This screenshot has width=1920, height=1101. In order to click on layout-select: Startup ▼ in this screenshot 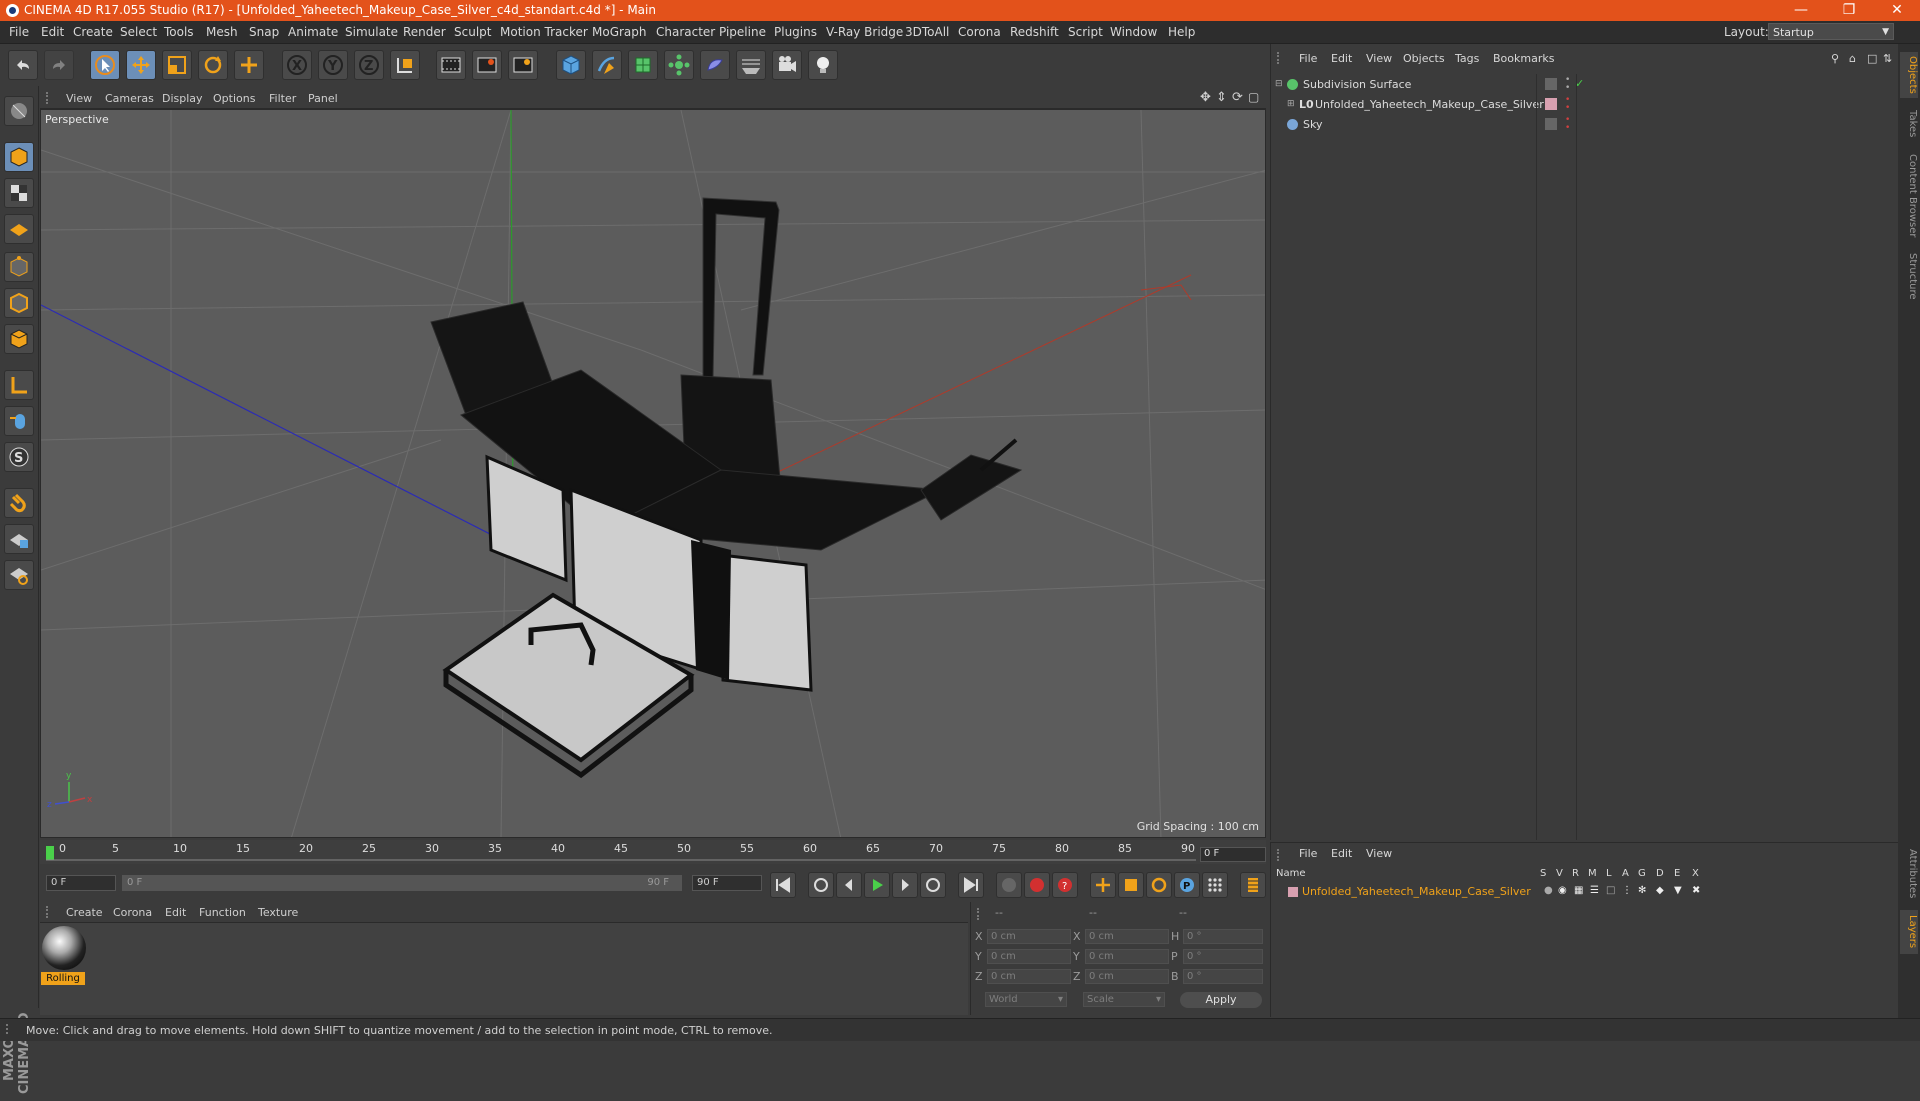, I will do `click(1831, 31)`.